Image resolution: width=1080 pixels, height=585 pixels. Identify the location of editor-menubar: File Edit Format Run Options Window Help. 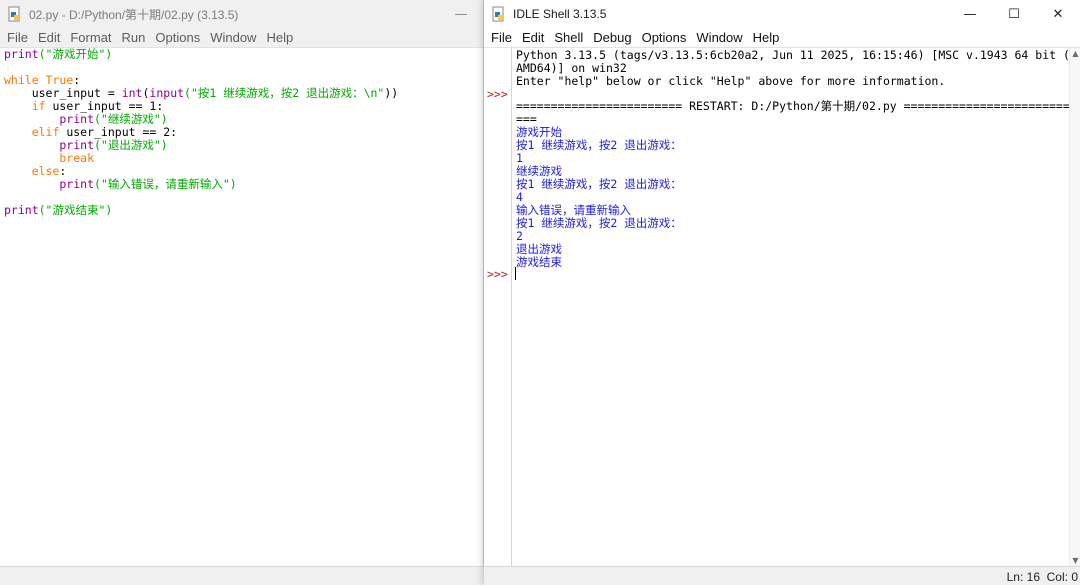
(241, 38).